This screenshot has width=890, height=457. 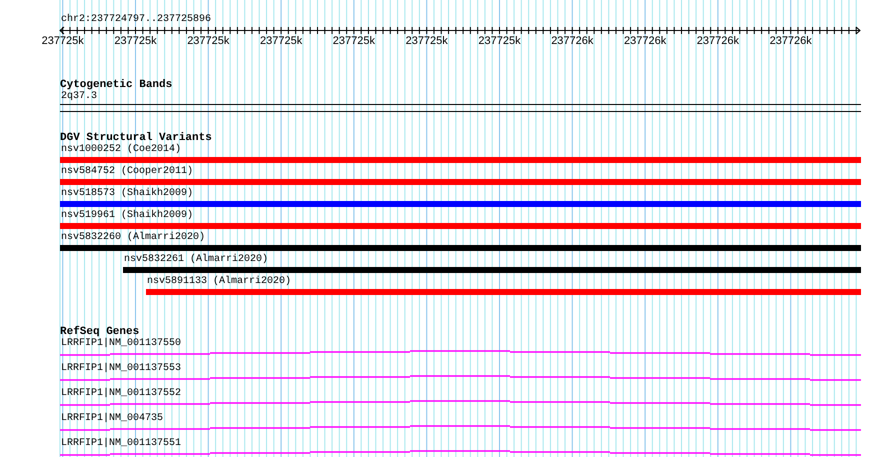 I want to click on gene-label: LRRFIP1|NM_001137552, so click(x=121, y=394).